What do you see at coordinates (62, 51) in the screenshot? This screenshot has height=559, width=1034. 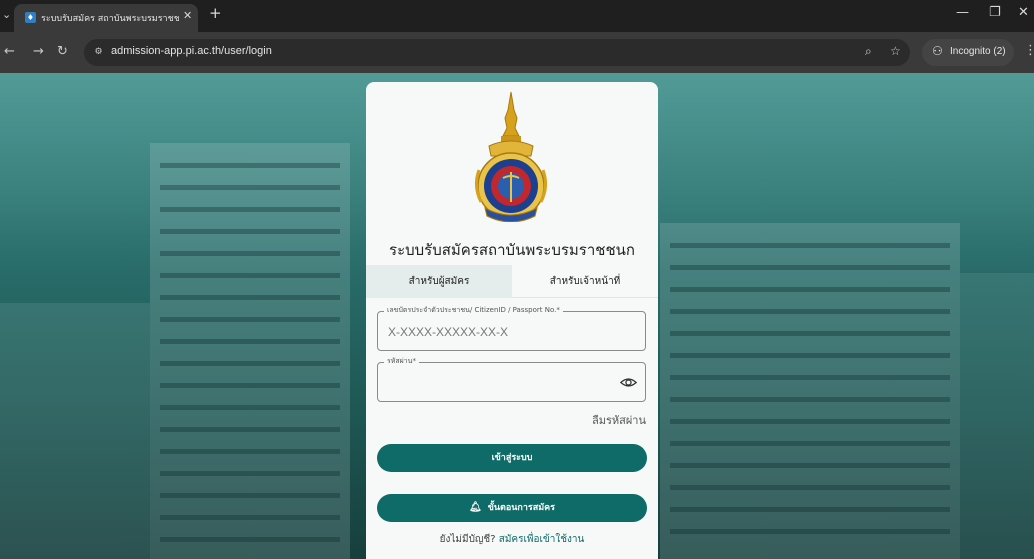 I see `reload-icon: ↻` at bounding box center [62, 51].